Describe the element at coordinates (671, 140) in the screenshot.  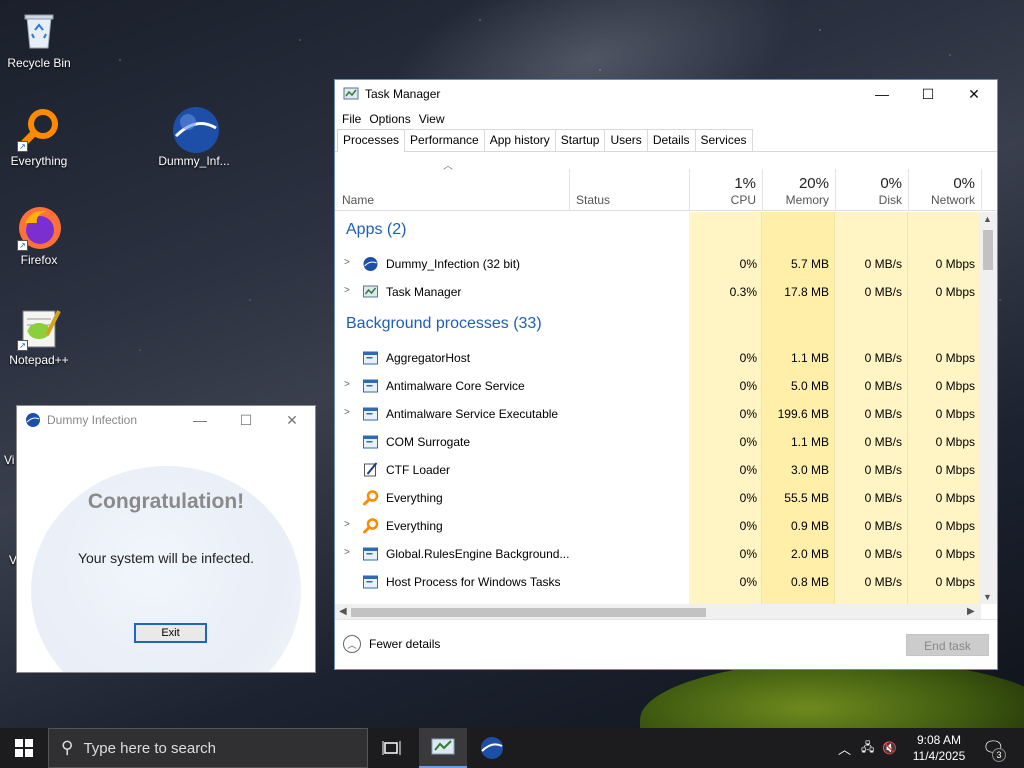
I see `tab-details: Details` at that location.